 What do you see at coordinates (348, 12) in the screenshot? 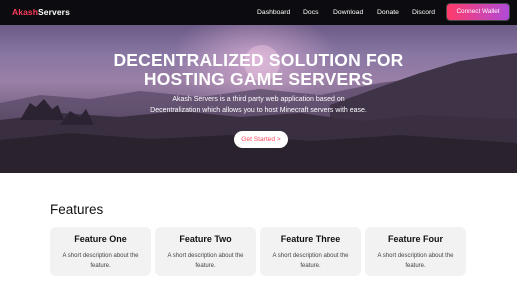
I see `nav-link-download: Download` at bounding box center [348, 12].